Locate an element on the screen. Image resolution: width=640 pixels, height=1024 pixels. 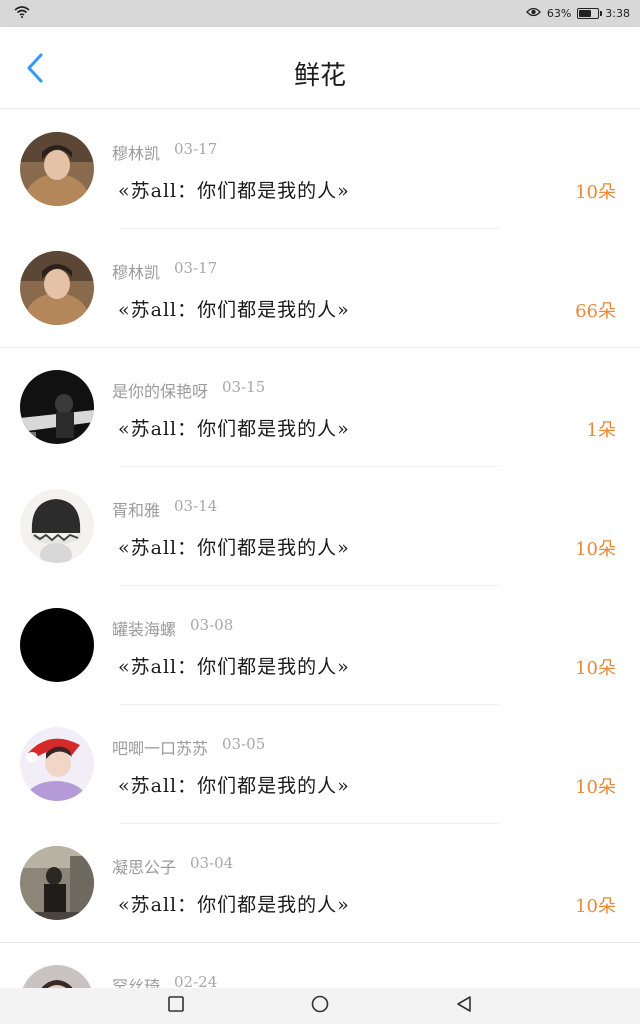
gift-meta: 凝思公子 03-04 is located at coordinates (172, 866).